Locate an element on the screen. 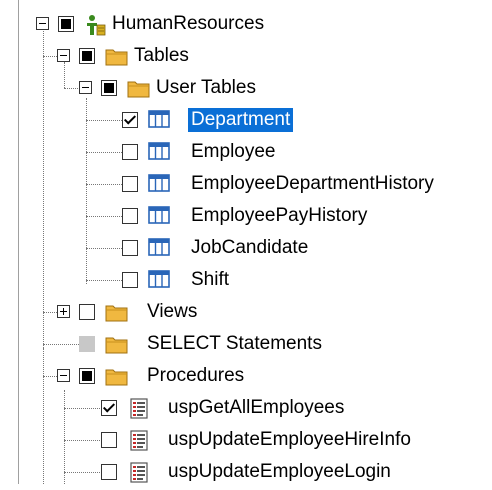 The width and height of the screenshot is (492, 490). schema-icon is located at coordinates (95, 28).